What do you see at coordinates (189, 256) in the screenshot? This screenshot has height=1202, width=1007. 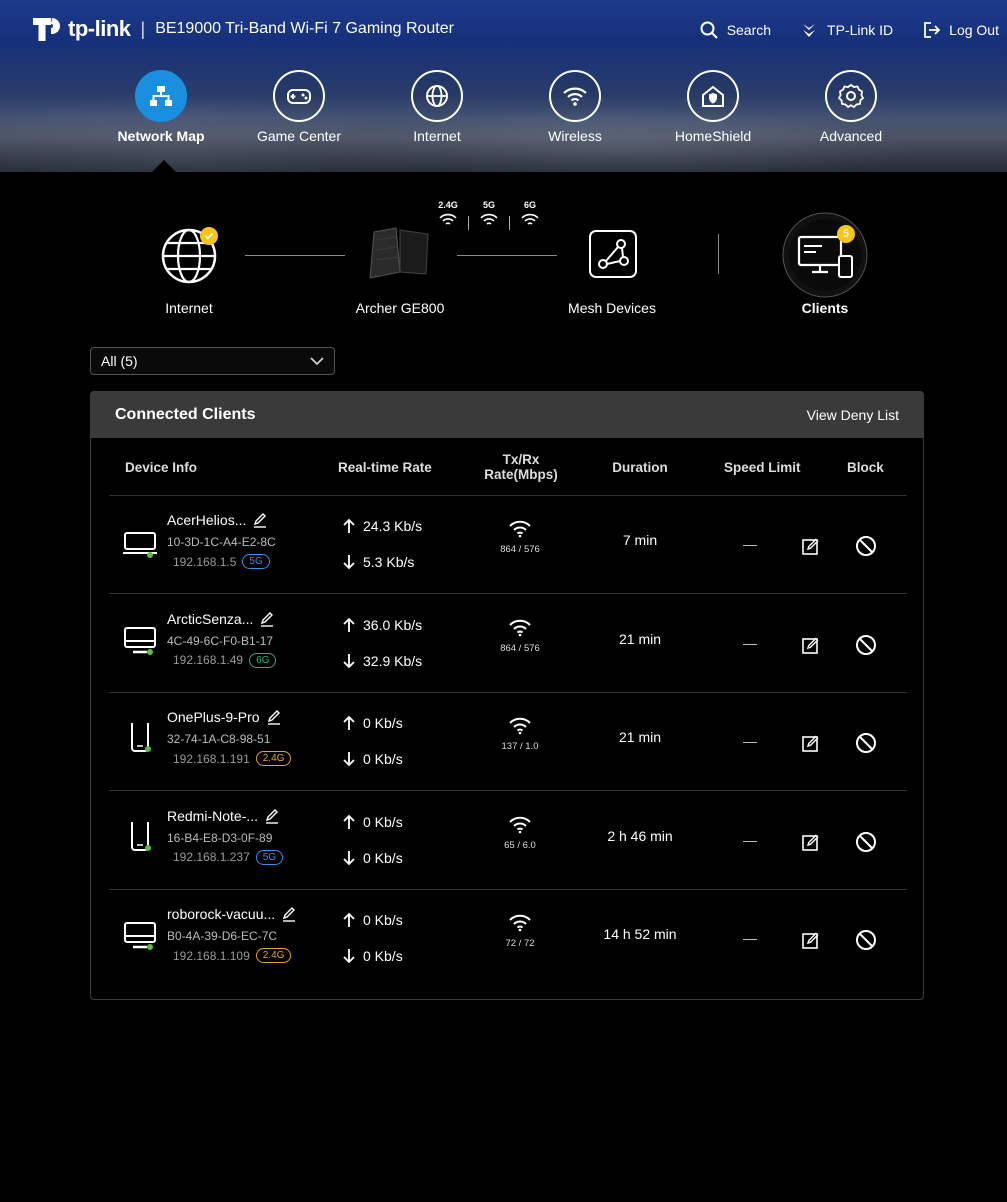 I see `topology-internet-node` at bounding box center [189, 256].